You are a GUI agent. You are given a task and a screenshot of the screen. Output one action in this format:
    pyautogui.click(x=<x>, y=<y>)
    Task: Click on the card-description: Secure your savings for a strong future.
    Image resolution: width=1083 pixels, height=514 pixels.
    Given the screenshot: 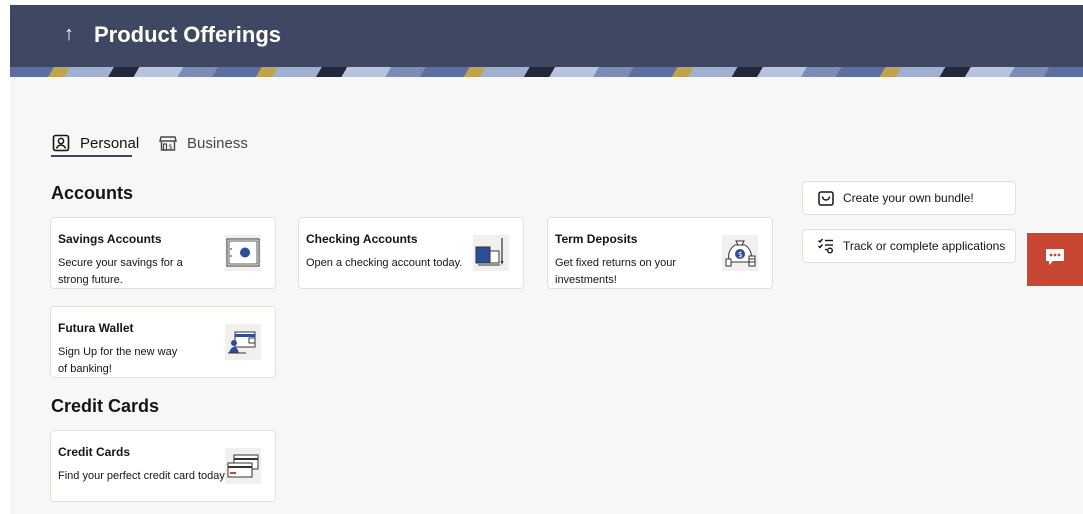 What is the action you would take?
    pyautogui.click(x=120, y=271)
    